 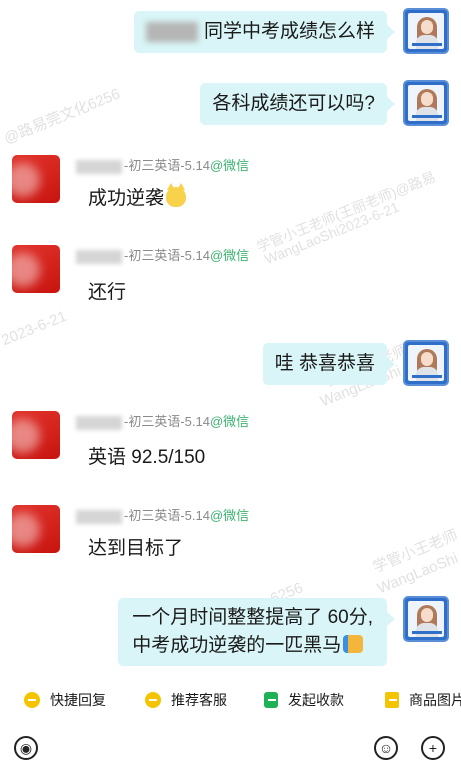 What do you see at coordinates (271, 700) in the screenshot?
I see `payment-icon` at bounding box center [271, 700].